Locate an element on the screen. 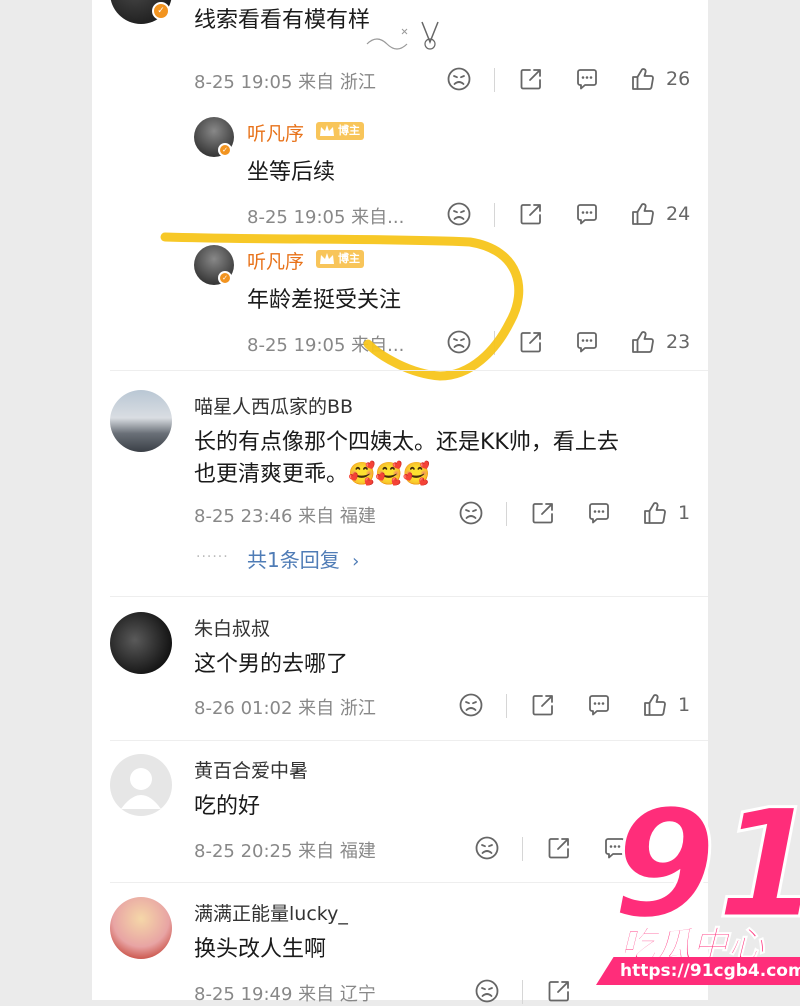 This screenshot has width=800, height=1006. sticker-decoration-icon is located at coordinates (402, 35).